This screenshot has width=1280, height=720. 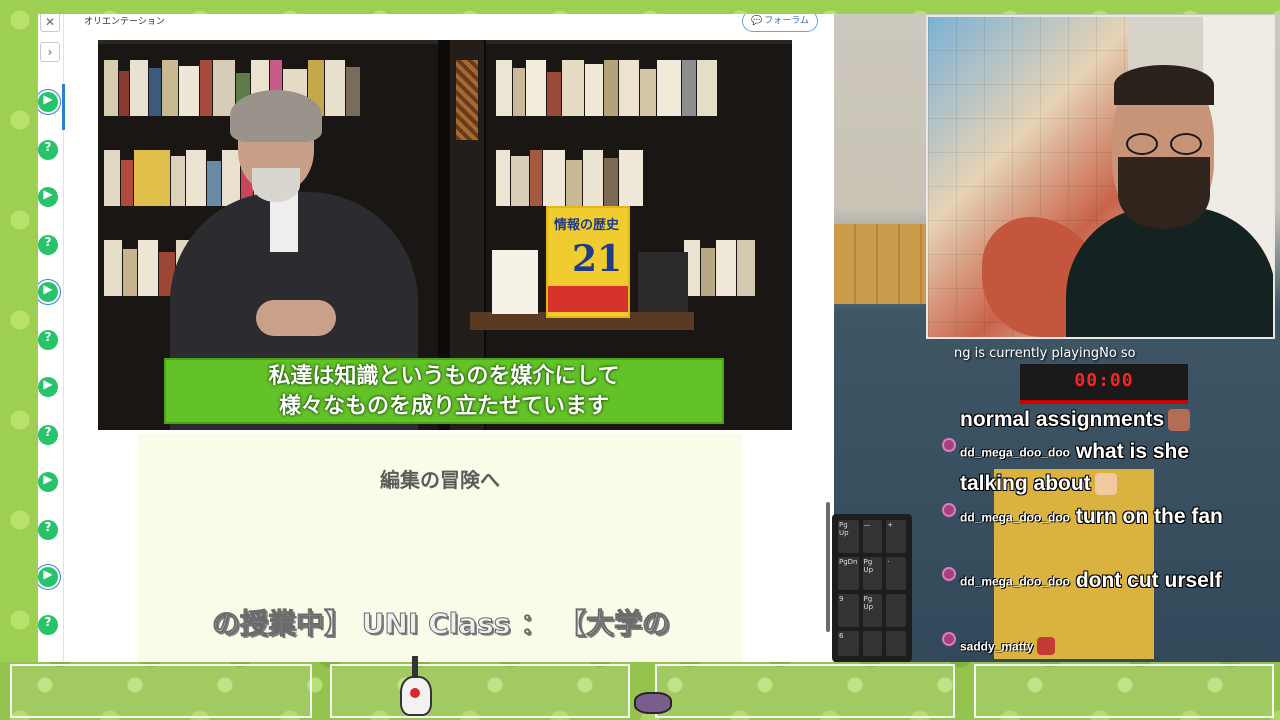 What do you see at coordinates (896, 536) in the screenshot?
I see `keyboard-key: +` at bounding box center [896, 536].